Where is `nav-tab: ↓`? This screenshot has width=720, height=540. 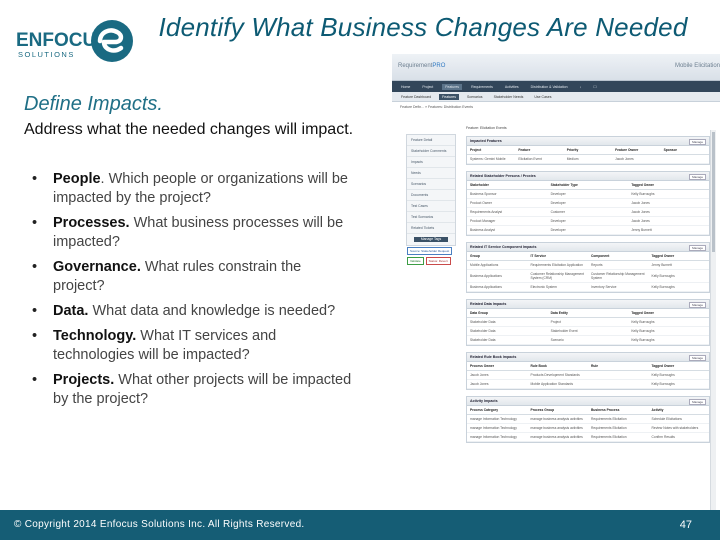 nav-tab: ↓ is located at coordinates (581, 87).